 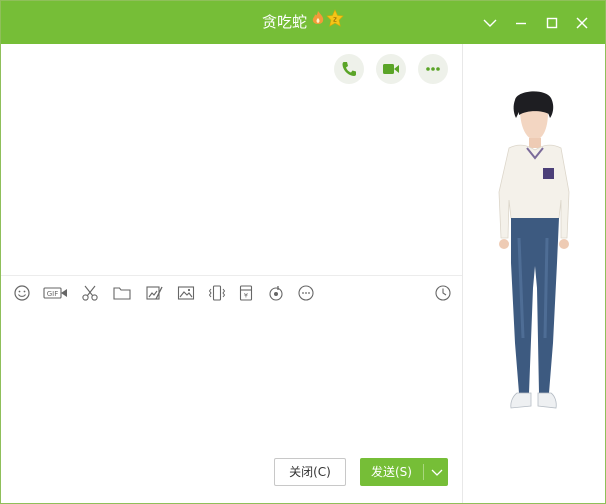 I want to click on scissors-icon, so click(x=90, y=293).